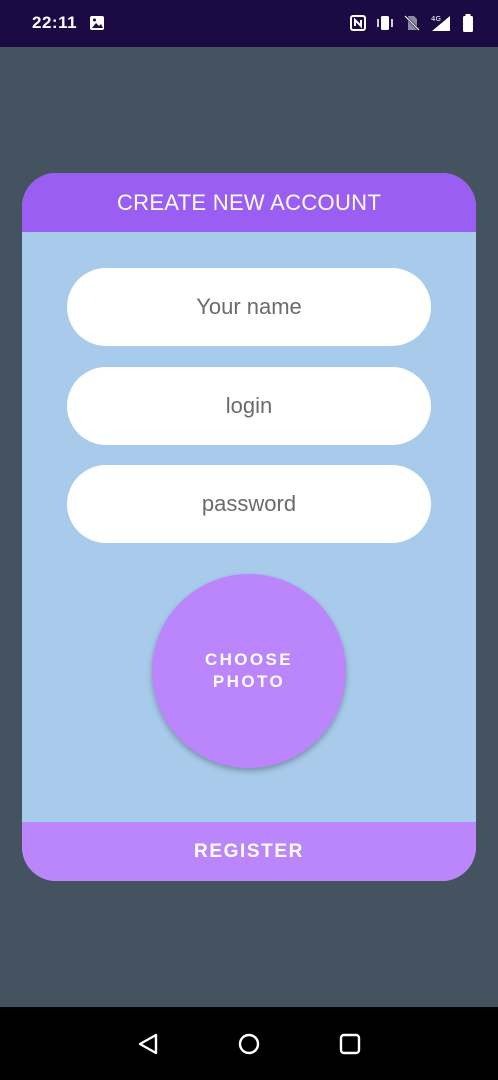 This screenshot has width=498, height=1080. I want to click on register-button: REGISTER, so click(249, 851).